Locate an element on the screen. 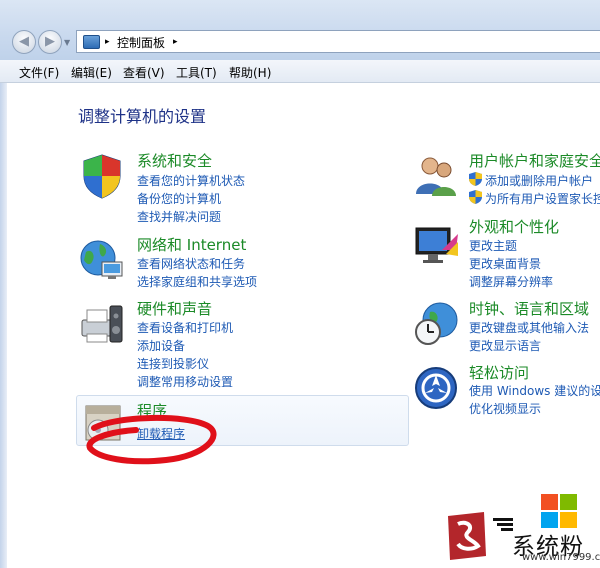 The height and width of the screenshot is (568, 600). menu-edit: 编辑(E) is located at coordinates (91, 72).